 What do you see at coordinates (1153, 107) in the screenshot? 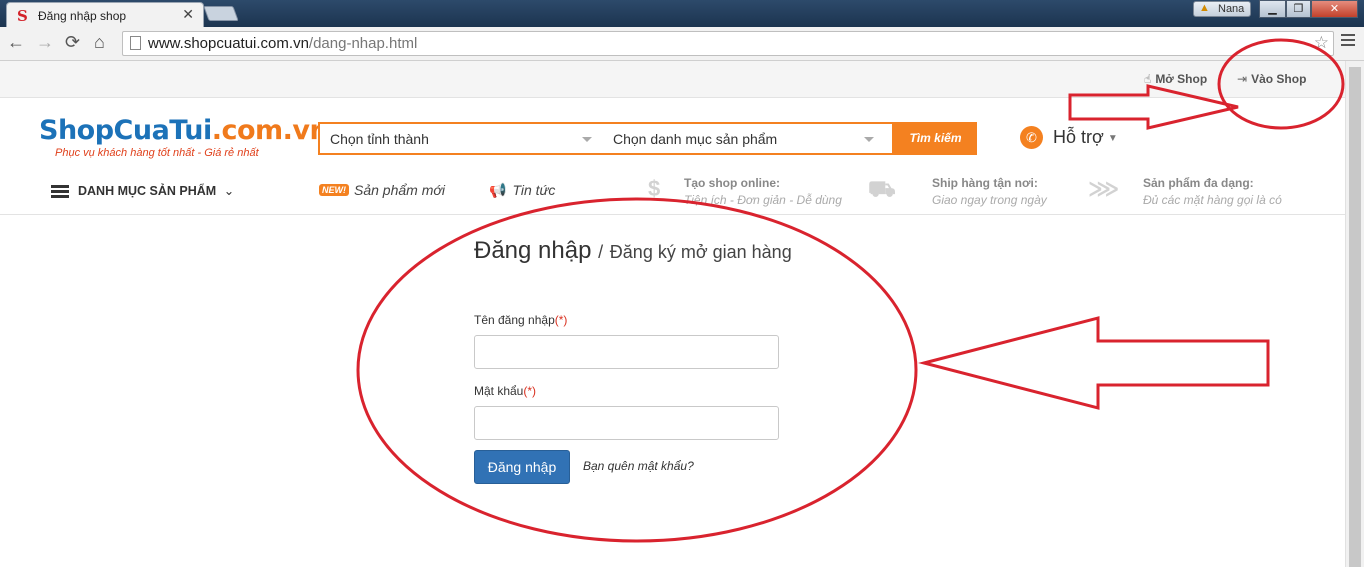
I see `annotation-arrow-right` at bounding box center [1153, 107].